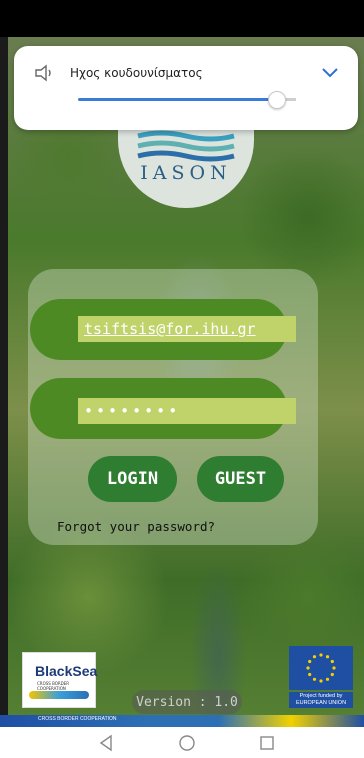 The image size is (364, 758). I want to click on waves-icon, so click(186, 146).